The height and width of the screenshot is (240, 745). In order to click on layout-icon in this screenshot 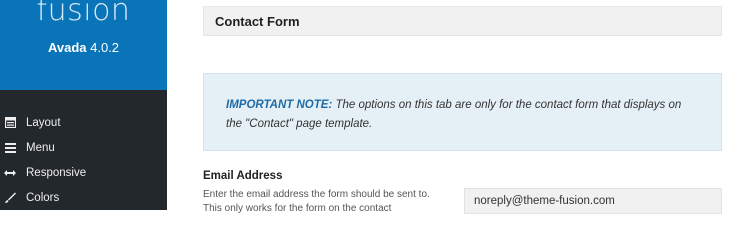, I will do `click(10, 123)`.